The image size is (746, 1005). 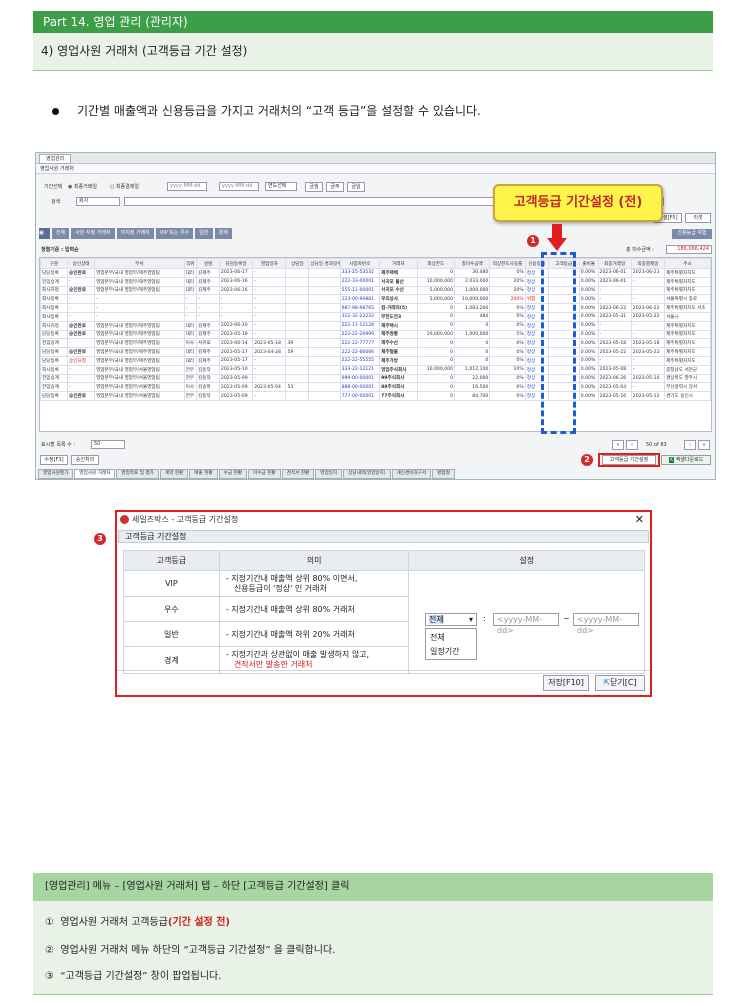 I want to click on grade-mode-select: 전체 ▾, so click(x=451, y=619).